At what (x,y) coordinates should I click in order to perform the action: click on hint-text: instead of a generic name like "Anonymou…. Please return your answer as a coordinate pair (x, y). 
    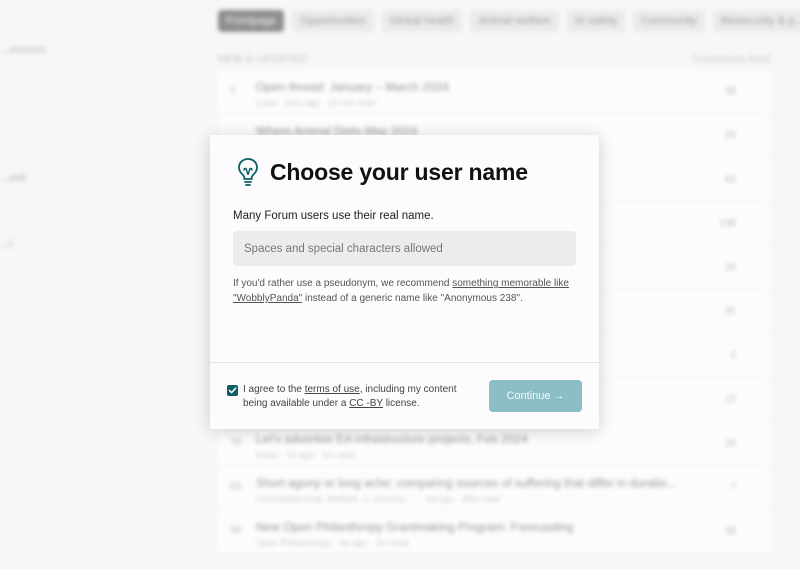
    Looking at the image, I should click on (412, 298).